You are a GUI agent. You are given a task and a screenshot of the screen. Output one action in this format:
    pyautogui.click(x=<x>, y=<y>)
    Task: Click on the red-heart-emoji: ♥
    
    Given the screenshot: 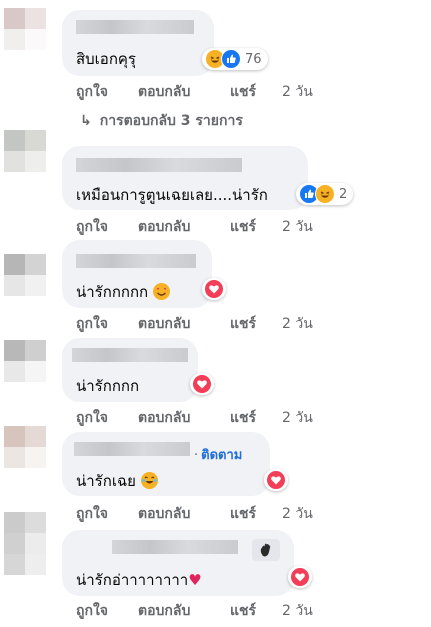 What is the action you would take?
    pyautogui.click(x=195, y=580)
    